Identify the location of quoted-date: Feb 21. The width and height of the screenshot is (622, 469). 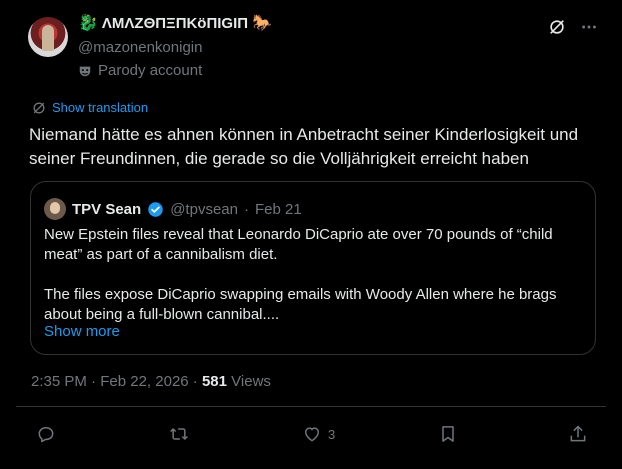
(278, 209).